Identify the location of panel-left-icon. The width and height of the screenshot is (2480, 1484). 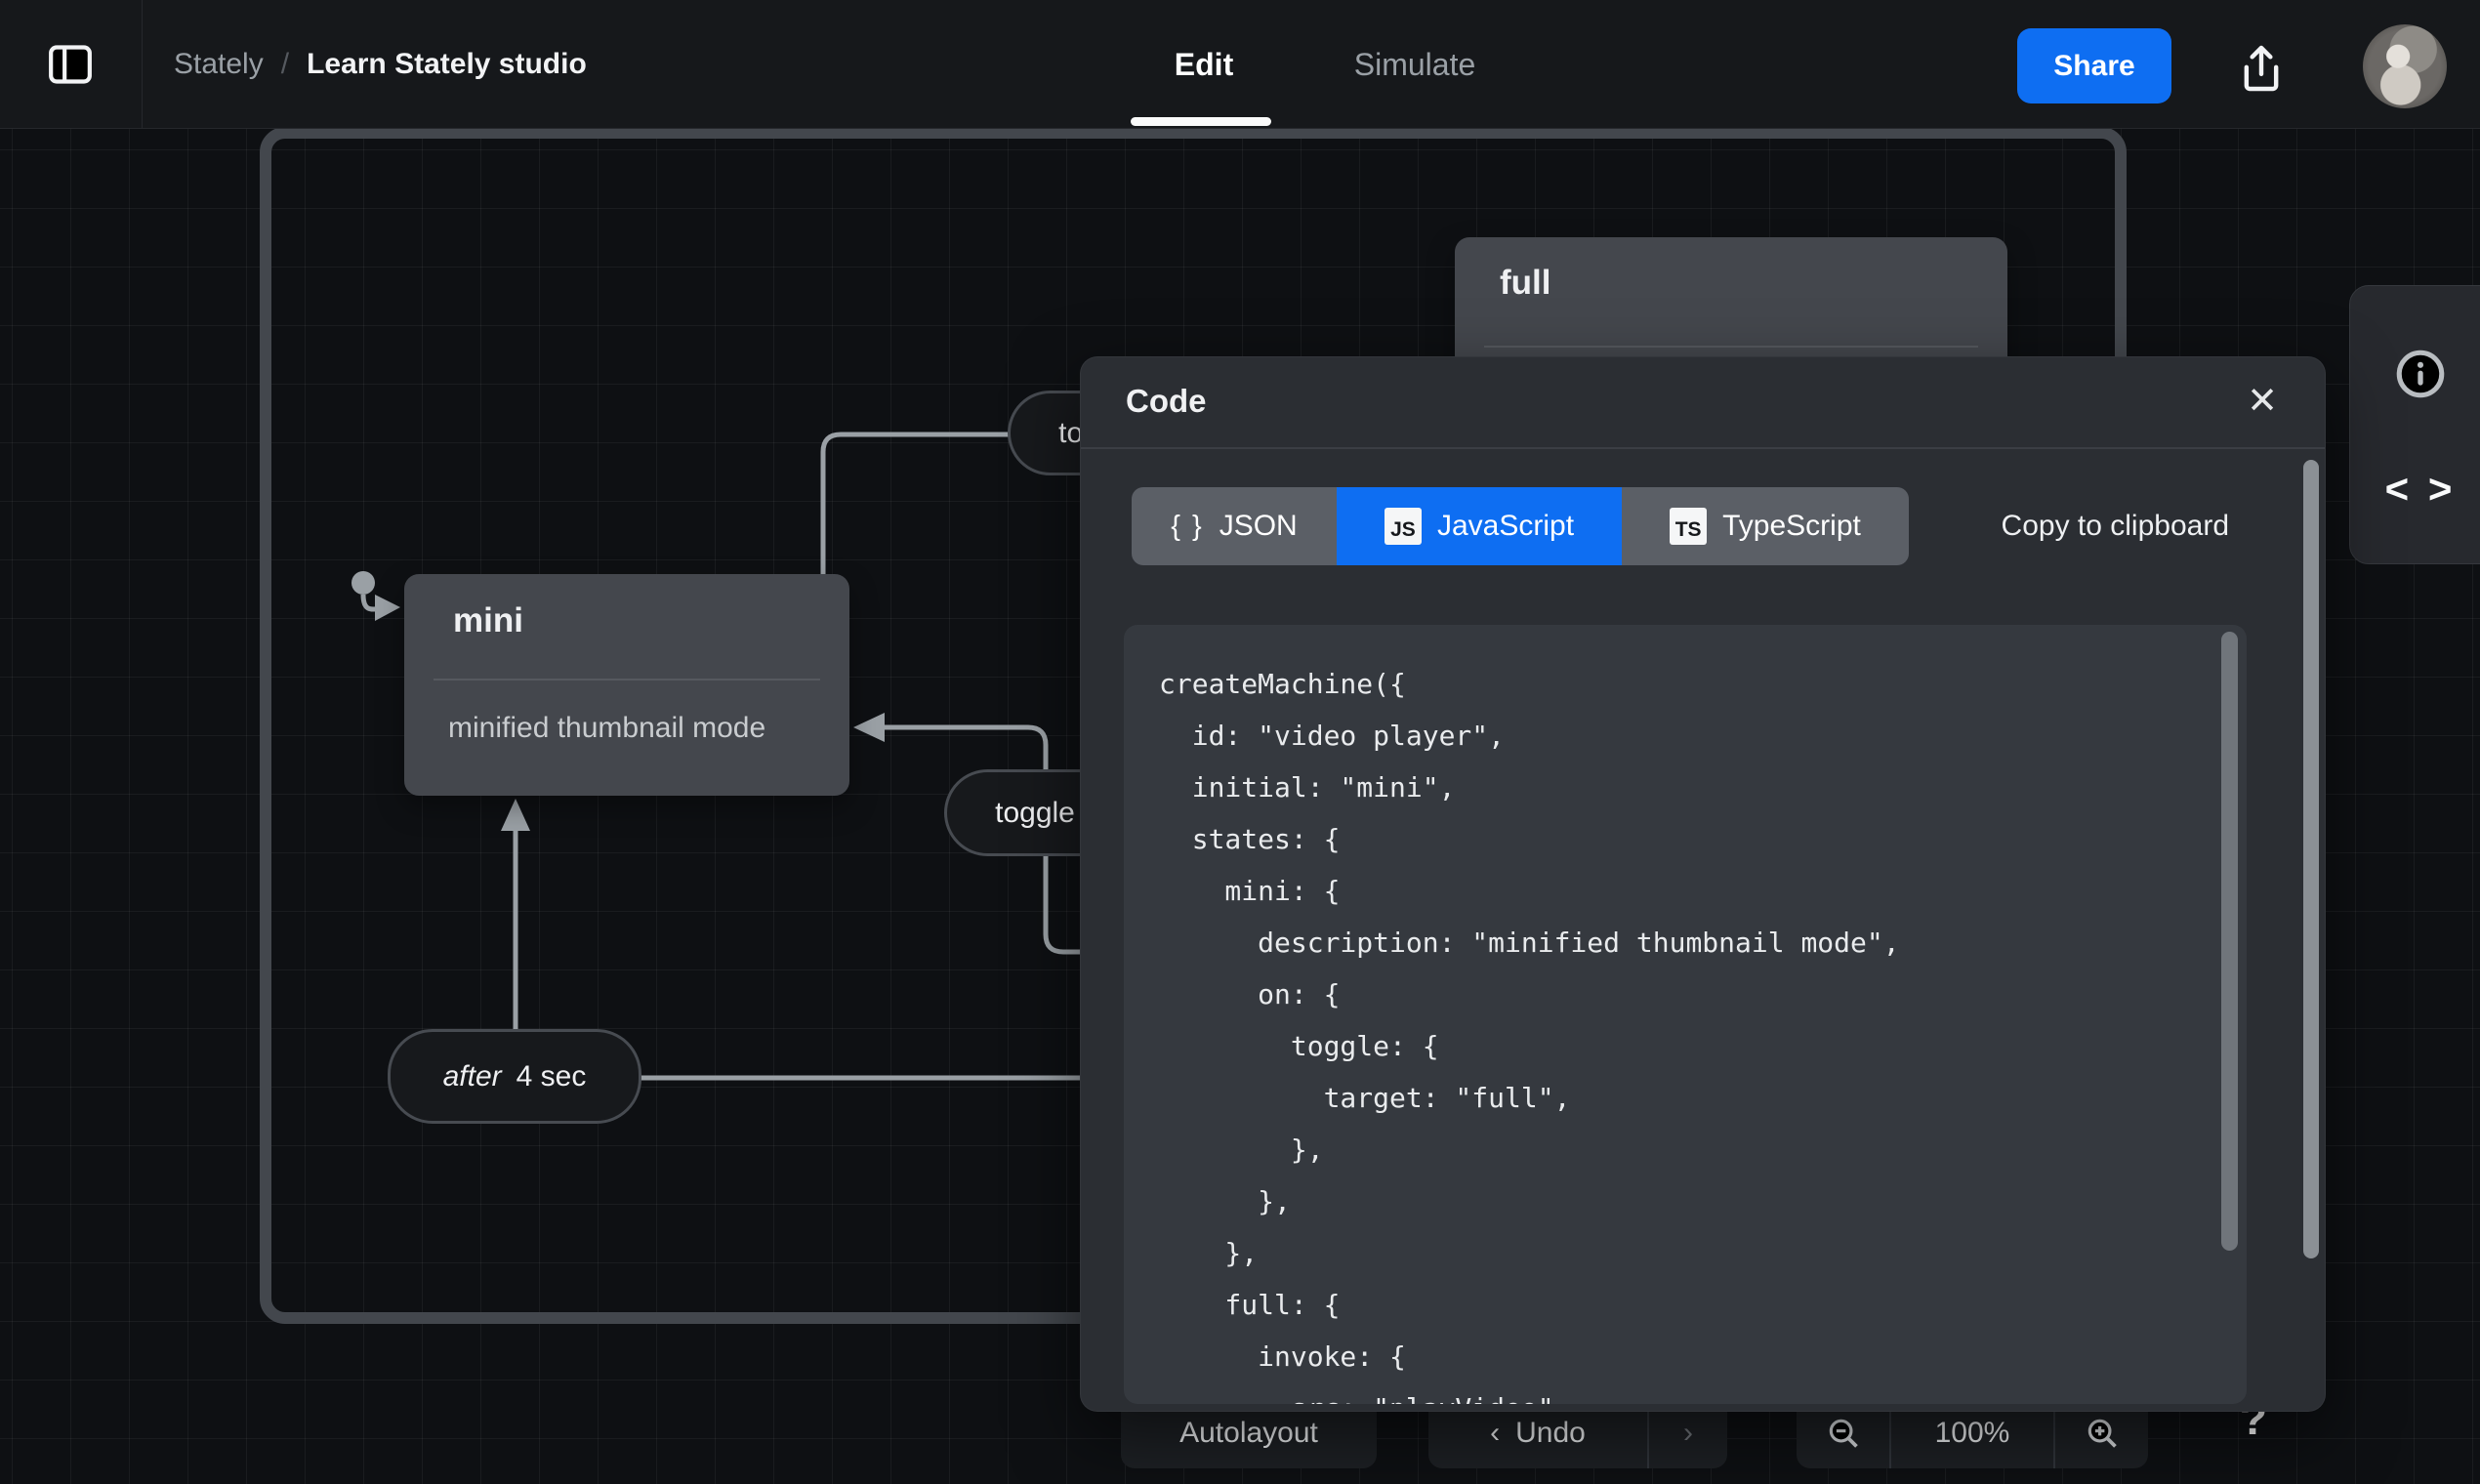
(70, 64).